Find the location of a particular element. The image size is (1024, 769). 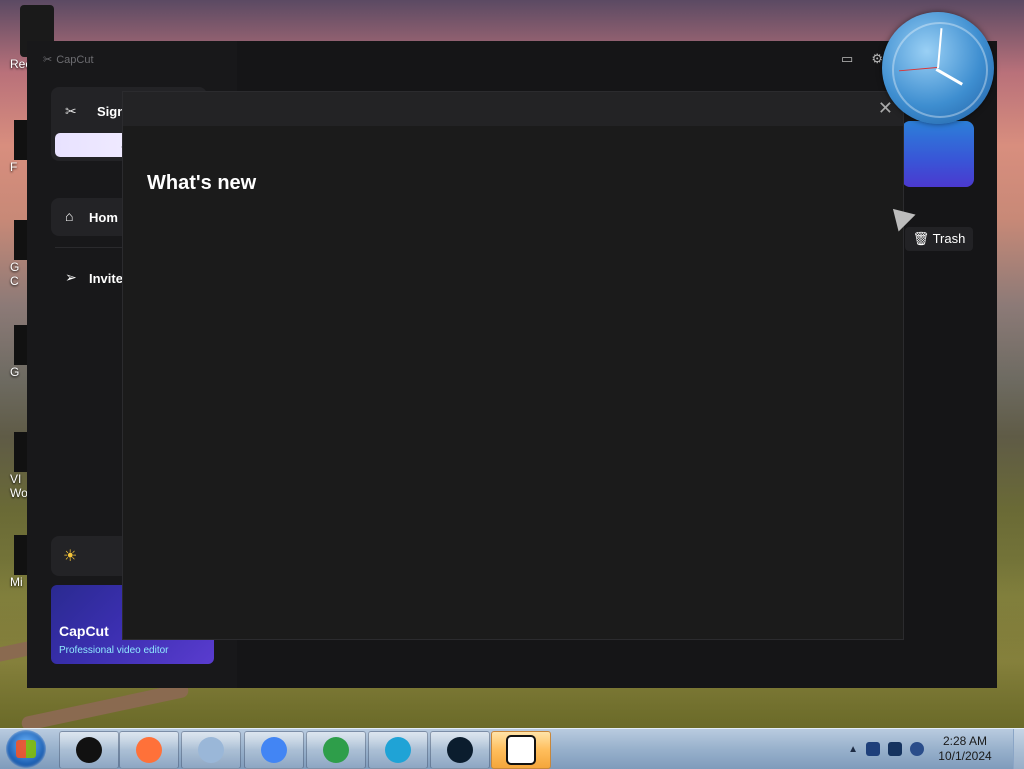

taskbar-ie-button is located at coordinates (336, 750).